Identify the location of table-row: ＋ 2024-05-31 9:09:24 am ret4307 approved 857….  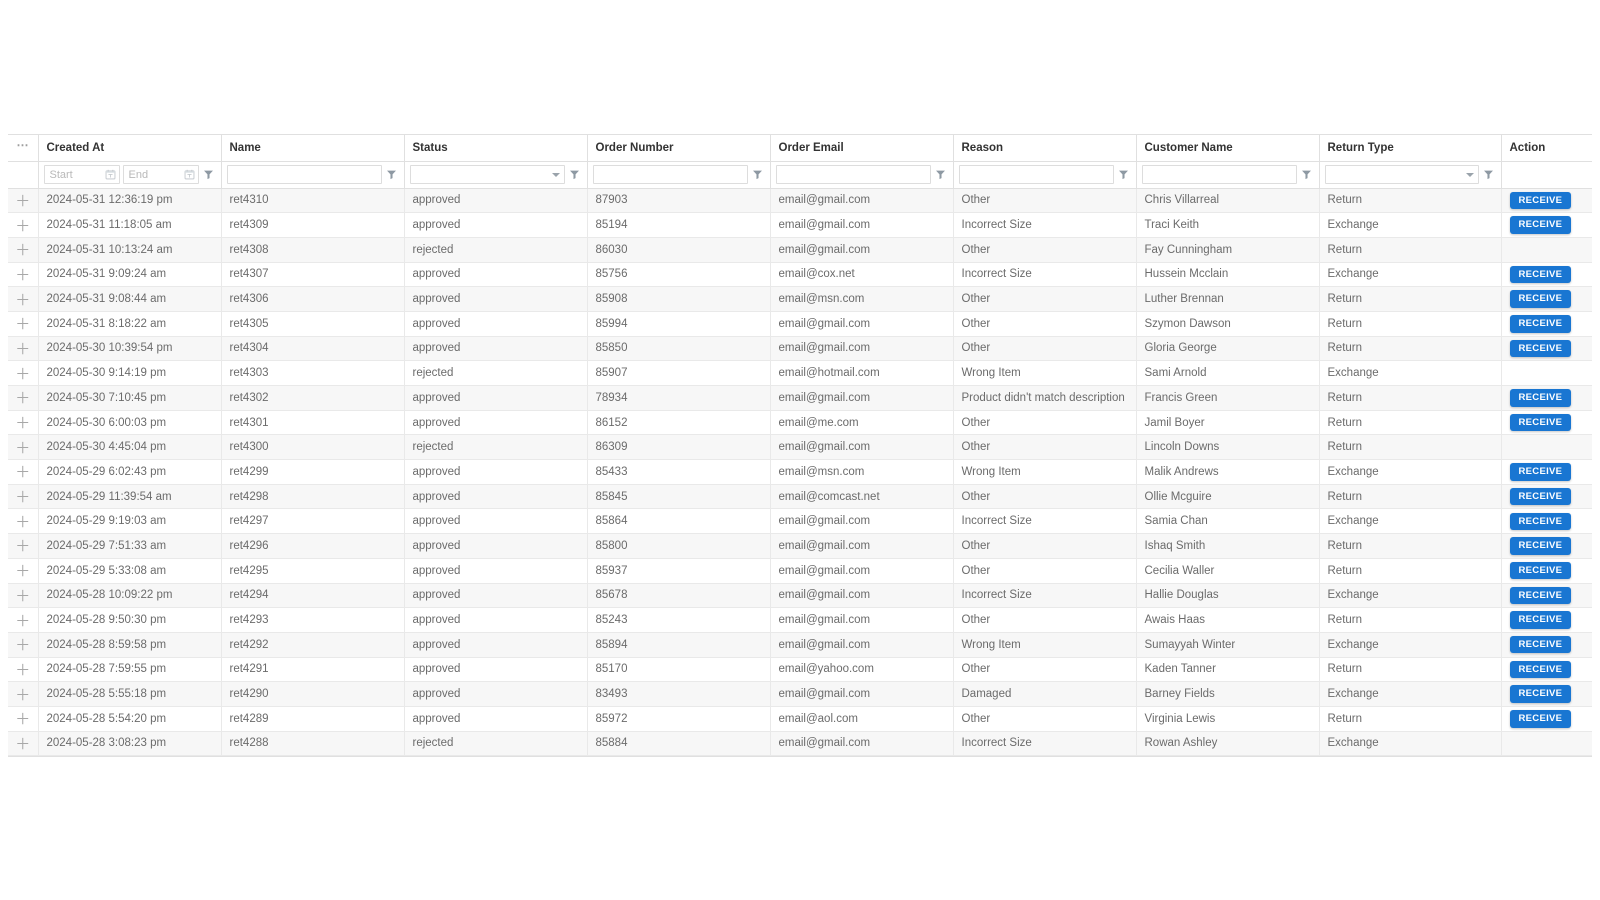
(800, 275).